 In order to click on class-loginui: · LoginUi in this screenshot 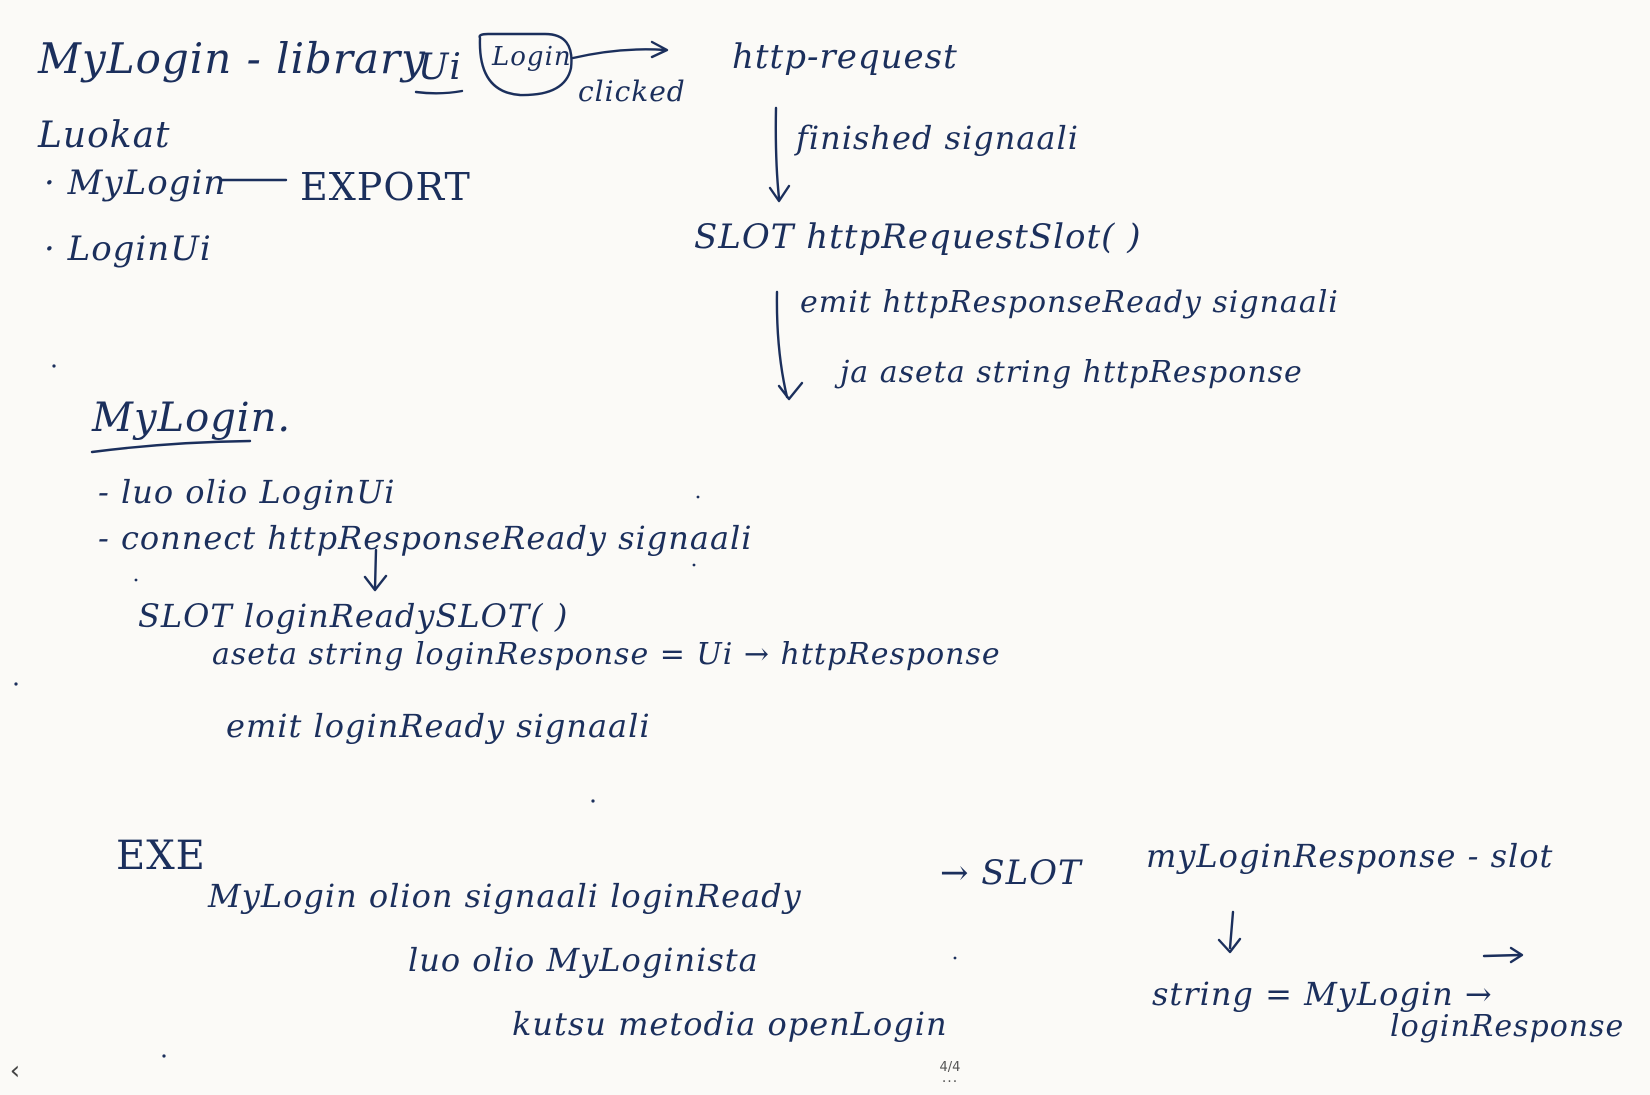, I will do `click(128, 249)`.